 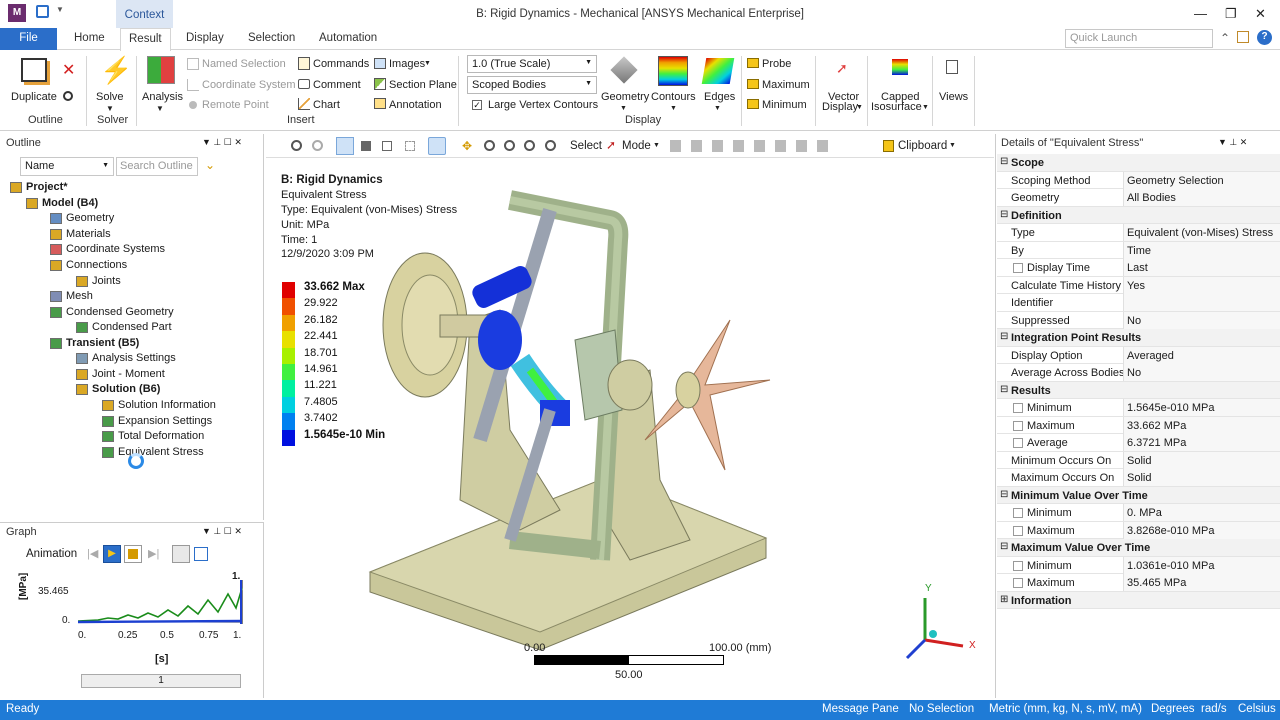 I want to click on probe-button: Probe, so click(x=776, y=64).